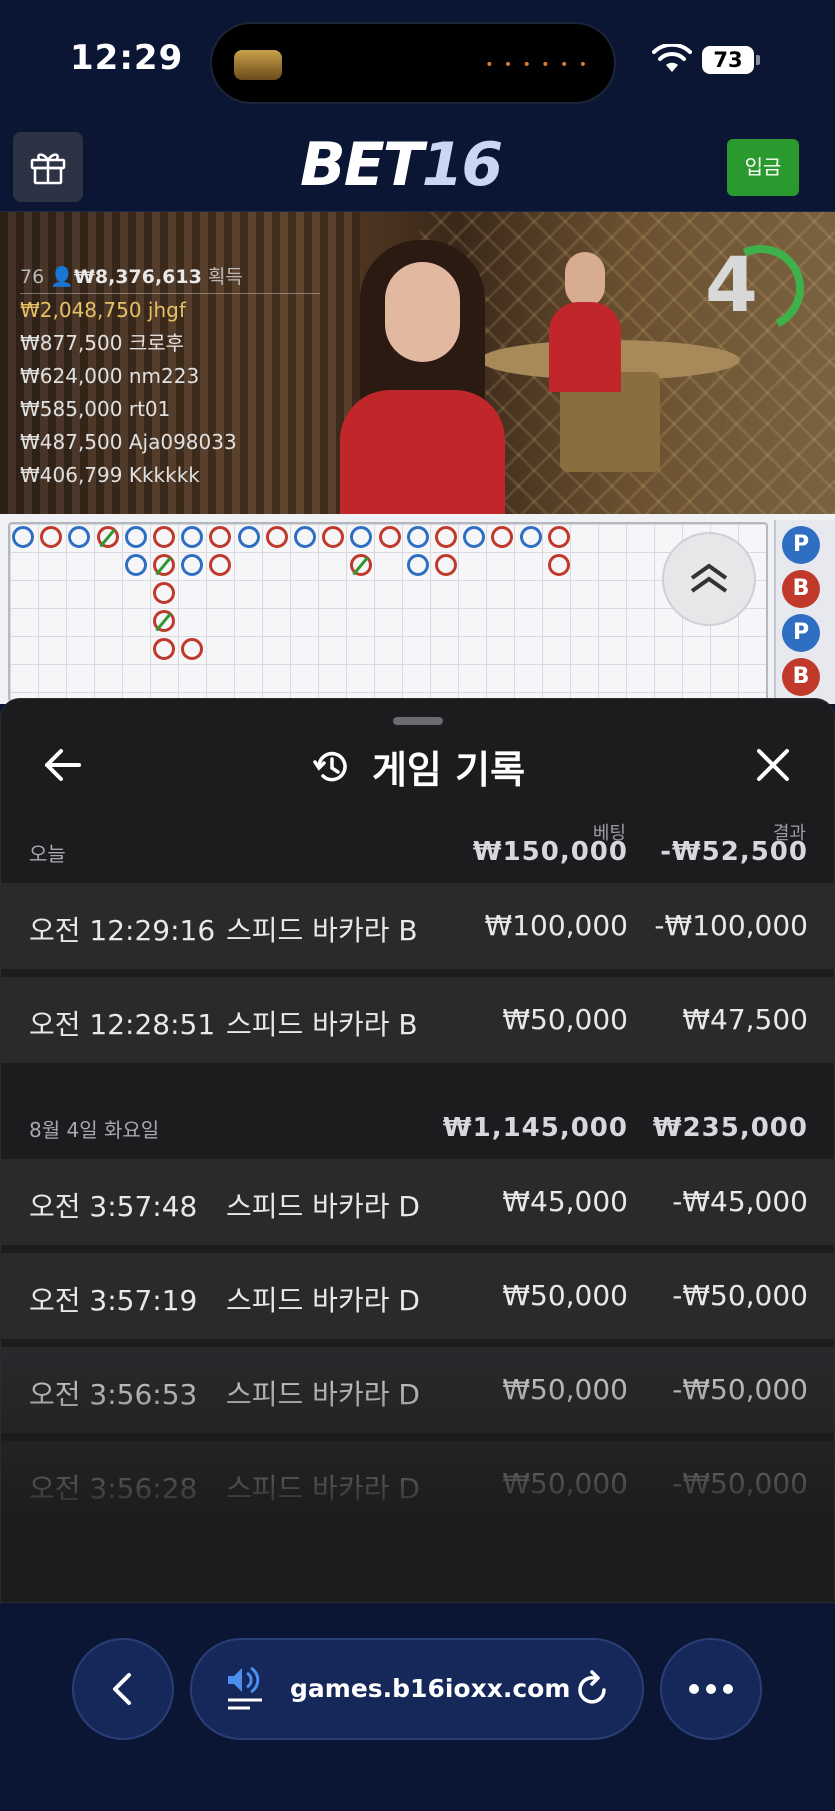 This screenshot has width=835, height=1811. Describe the element at coordinates (730, 1128) in the screenshot. I see `group-result-total: ₩235,000` at that location.